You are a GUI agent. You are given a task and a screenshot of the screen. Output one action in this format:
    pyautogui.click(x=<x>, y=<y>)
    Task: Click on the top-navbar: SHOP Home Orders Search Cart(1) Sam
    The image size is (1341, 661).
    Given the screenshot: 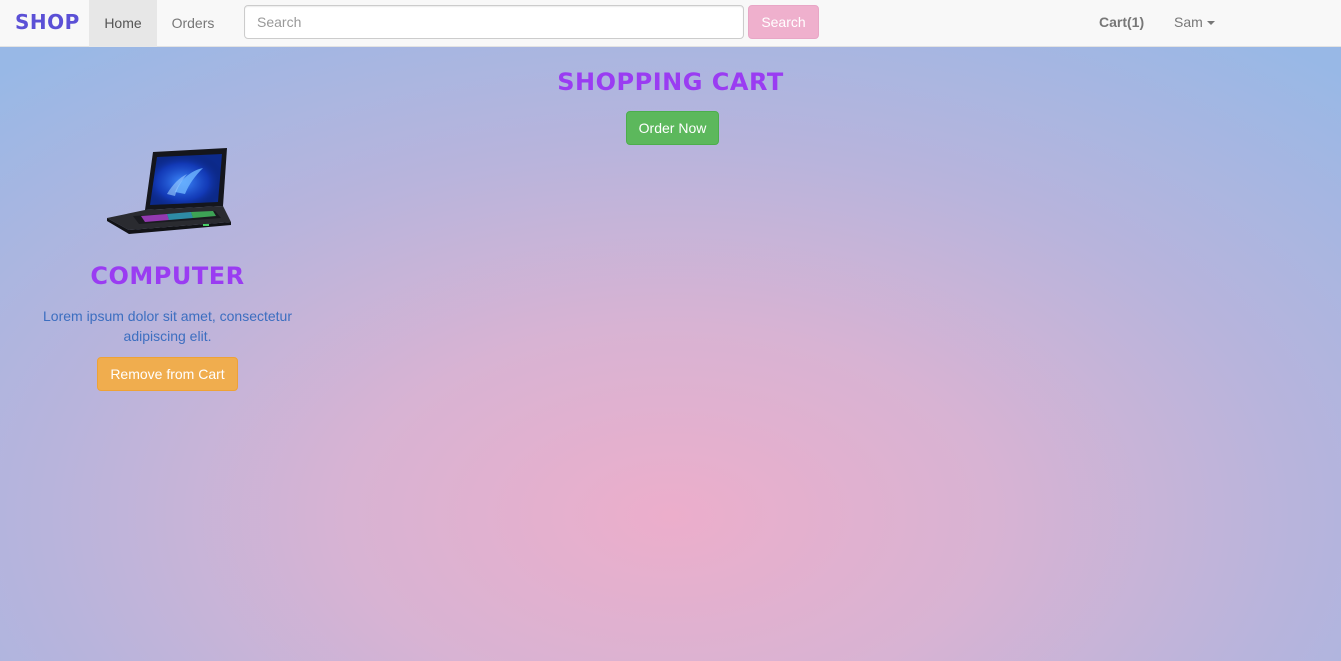 What is the action you would take?
    pyautogui.click(x=670, y=23)
    